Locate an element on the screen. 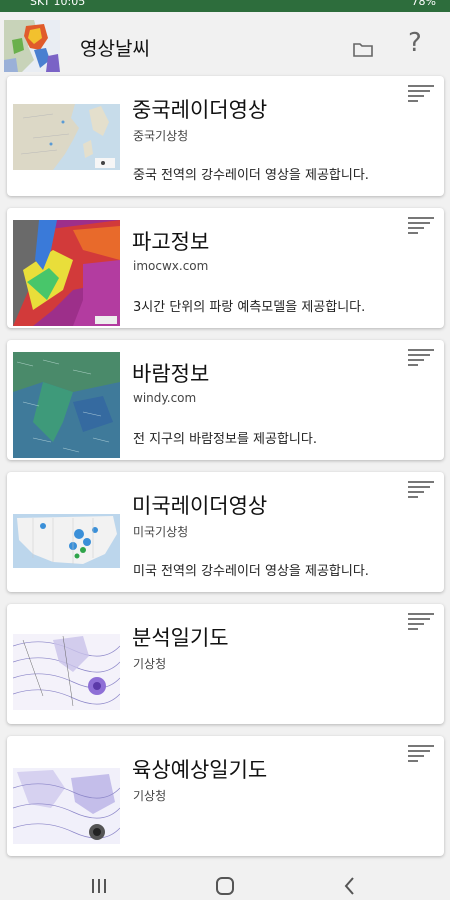 This screenshot has height=900, width=450. card-title: 육상예상일기도 is located at coordinates (200, 770).